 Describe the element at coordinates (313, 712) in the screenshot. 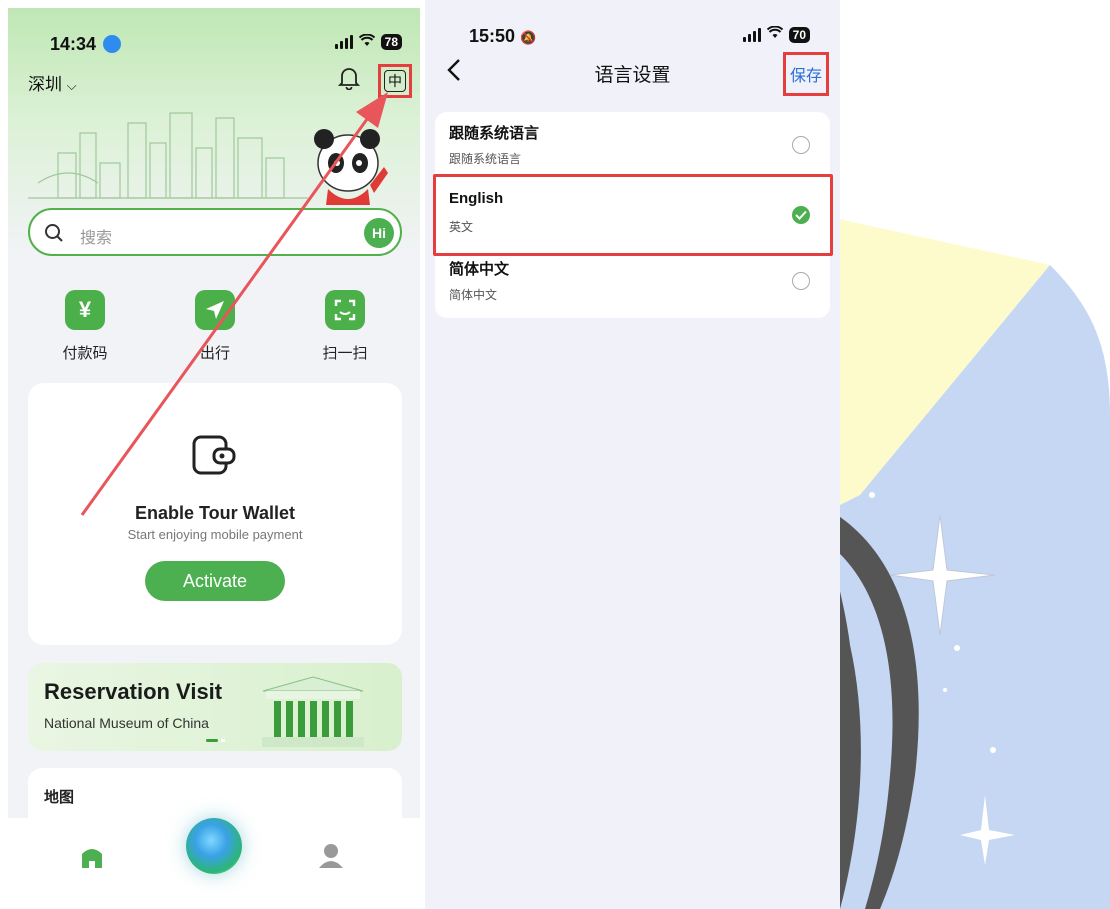

I see `museum-illustration` at that location.